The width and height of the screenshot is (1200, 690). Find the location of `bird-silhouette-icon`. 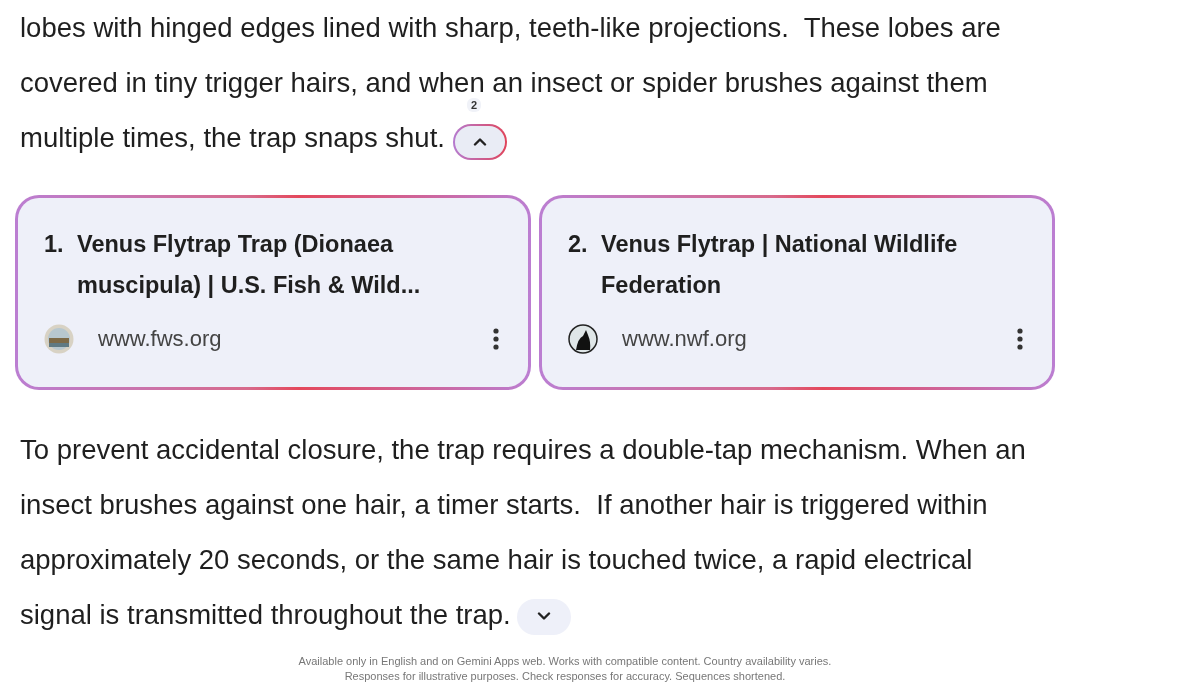

bird-silhouette-icon is located at coordinates (583, 339).